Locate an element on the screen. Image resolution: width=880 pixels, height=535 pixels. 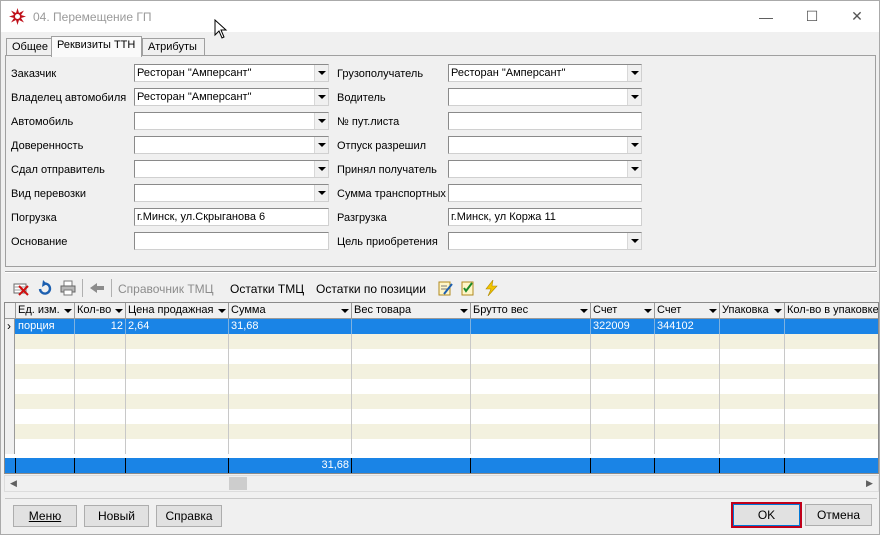
column-header-unit: Ед. изм. is located at coordinates (45, 311).